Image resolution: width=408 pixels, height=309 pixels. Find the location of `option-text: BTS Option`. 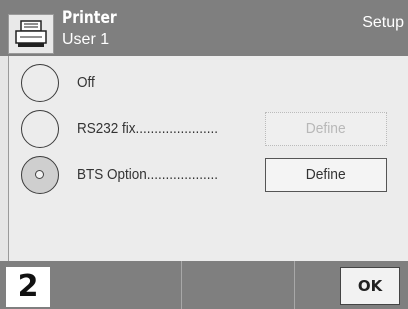

option-text: BTS Option is located at coordinates (112, 174).